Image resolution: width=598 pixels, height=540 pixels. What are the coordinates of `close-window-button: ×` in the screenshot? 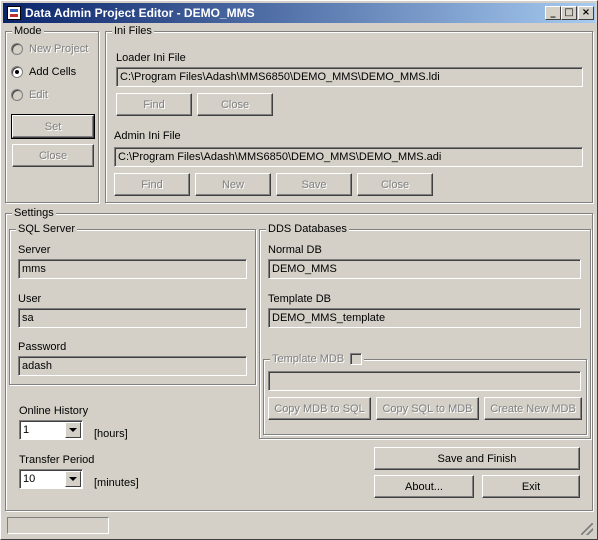 It's located at (586, 13).